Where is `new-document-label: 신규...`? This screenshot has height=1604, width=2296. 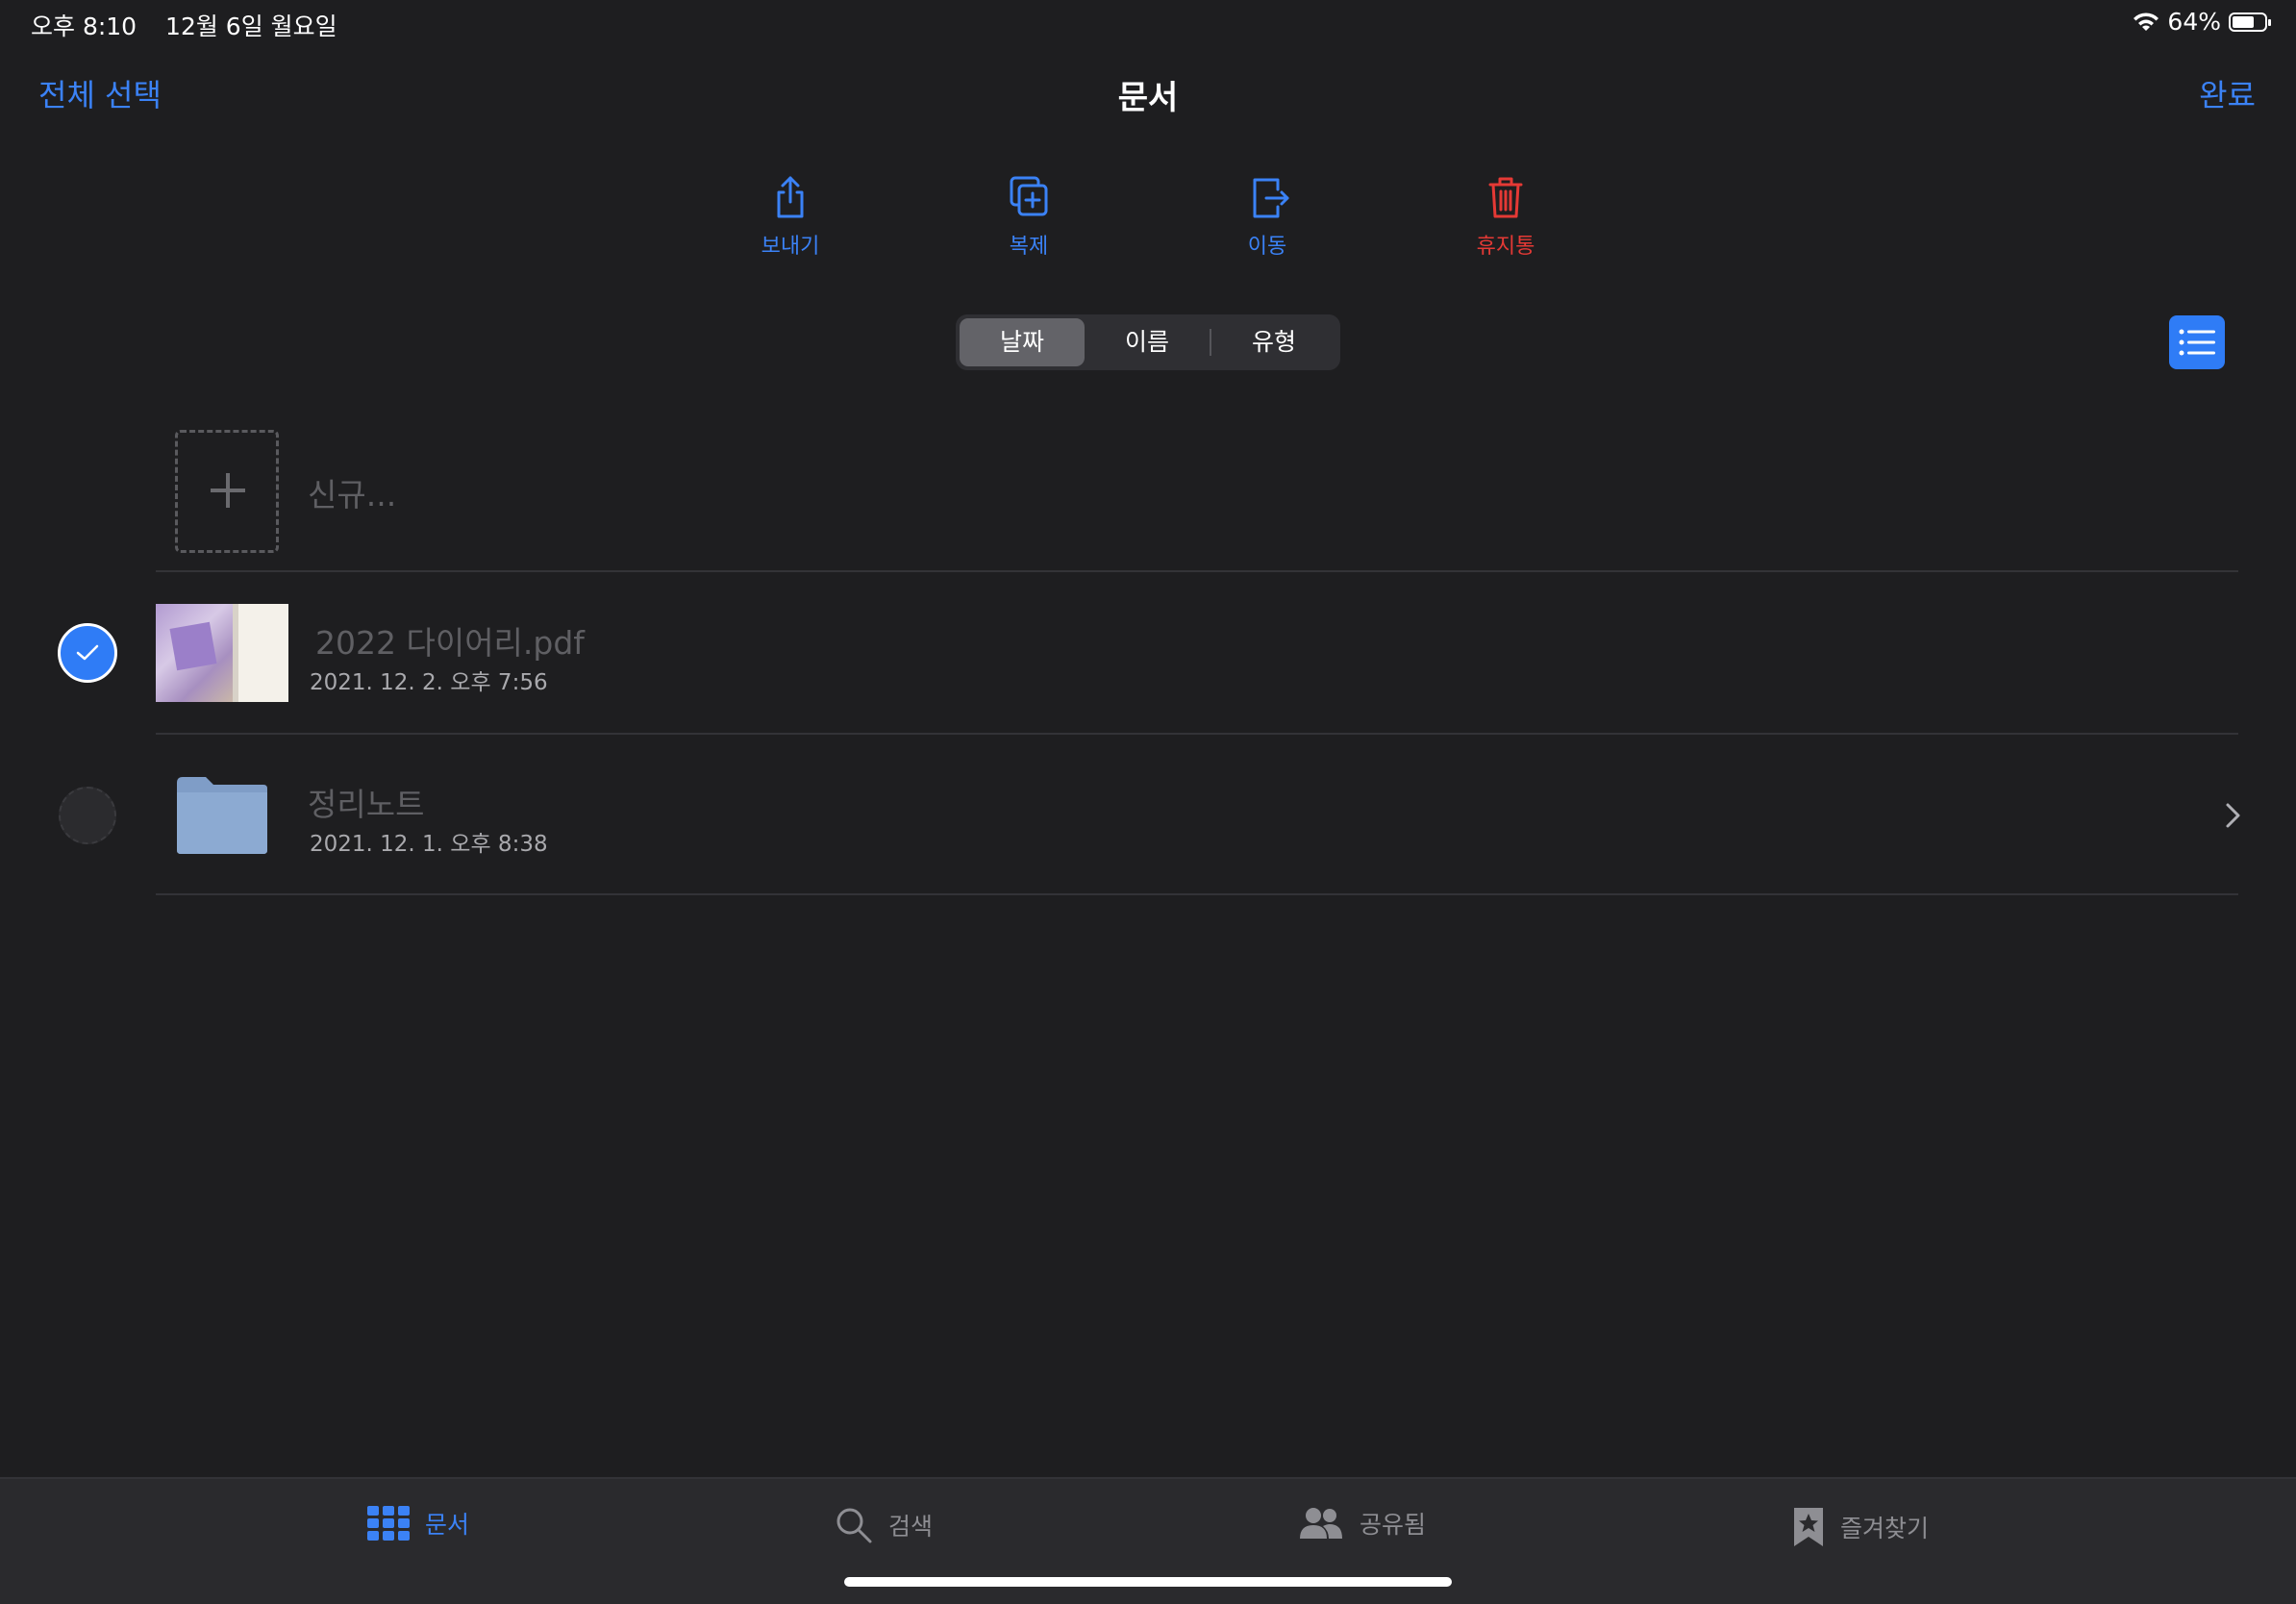
new-document-label: 신규... is located at coordinates (352, 492).